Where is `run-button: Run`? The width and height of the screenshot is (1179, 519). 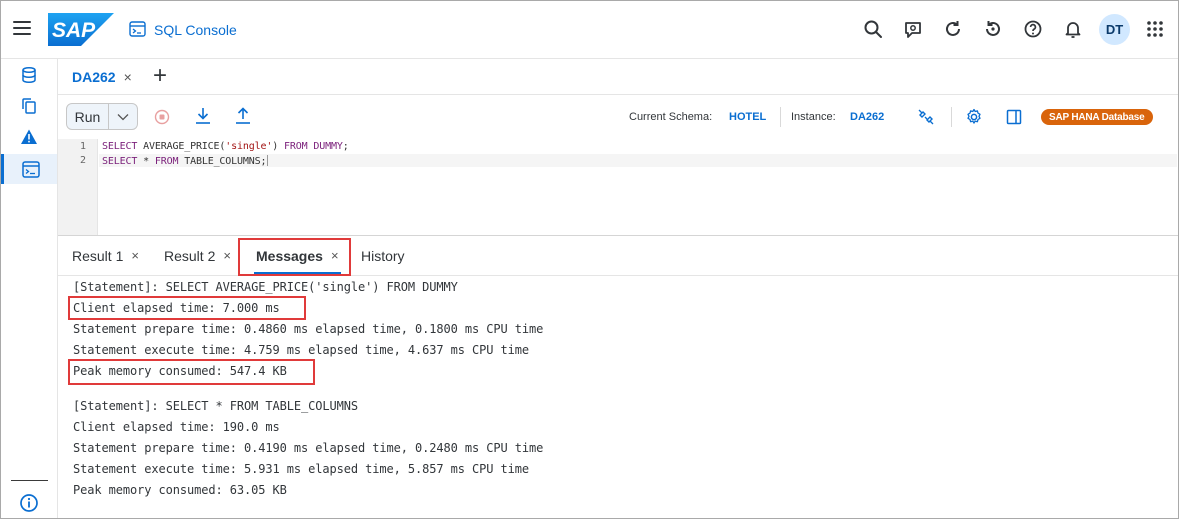
run-button: Run is located at coordinates (88, 116).